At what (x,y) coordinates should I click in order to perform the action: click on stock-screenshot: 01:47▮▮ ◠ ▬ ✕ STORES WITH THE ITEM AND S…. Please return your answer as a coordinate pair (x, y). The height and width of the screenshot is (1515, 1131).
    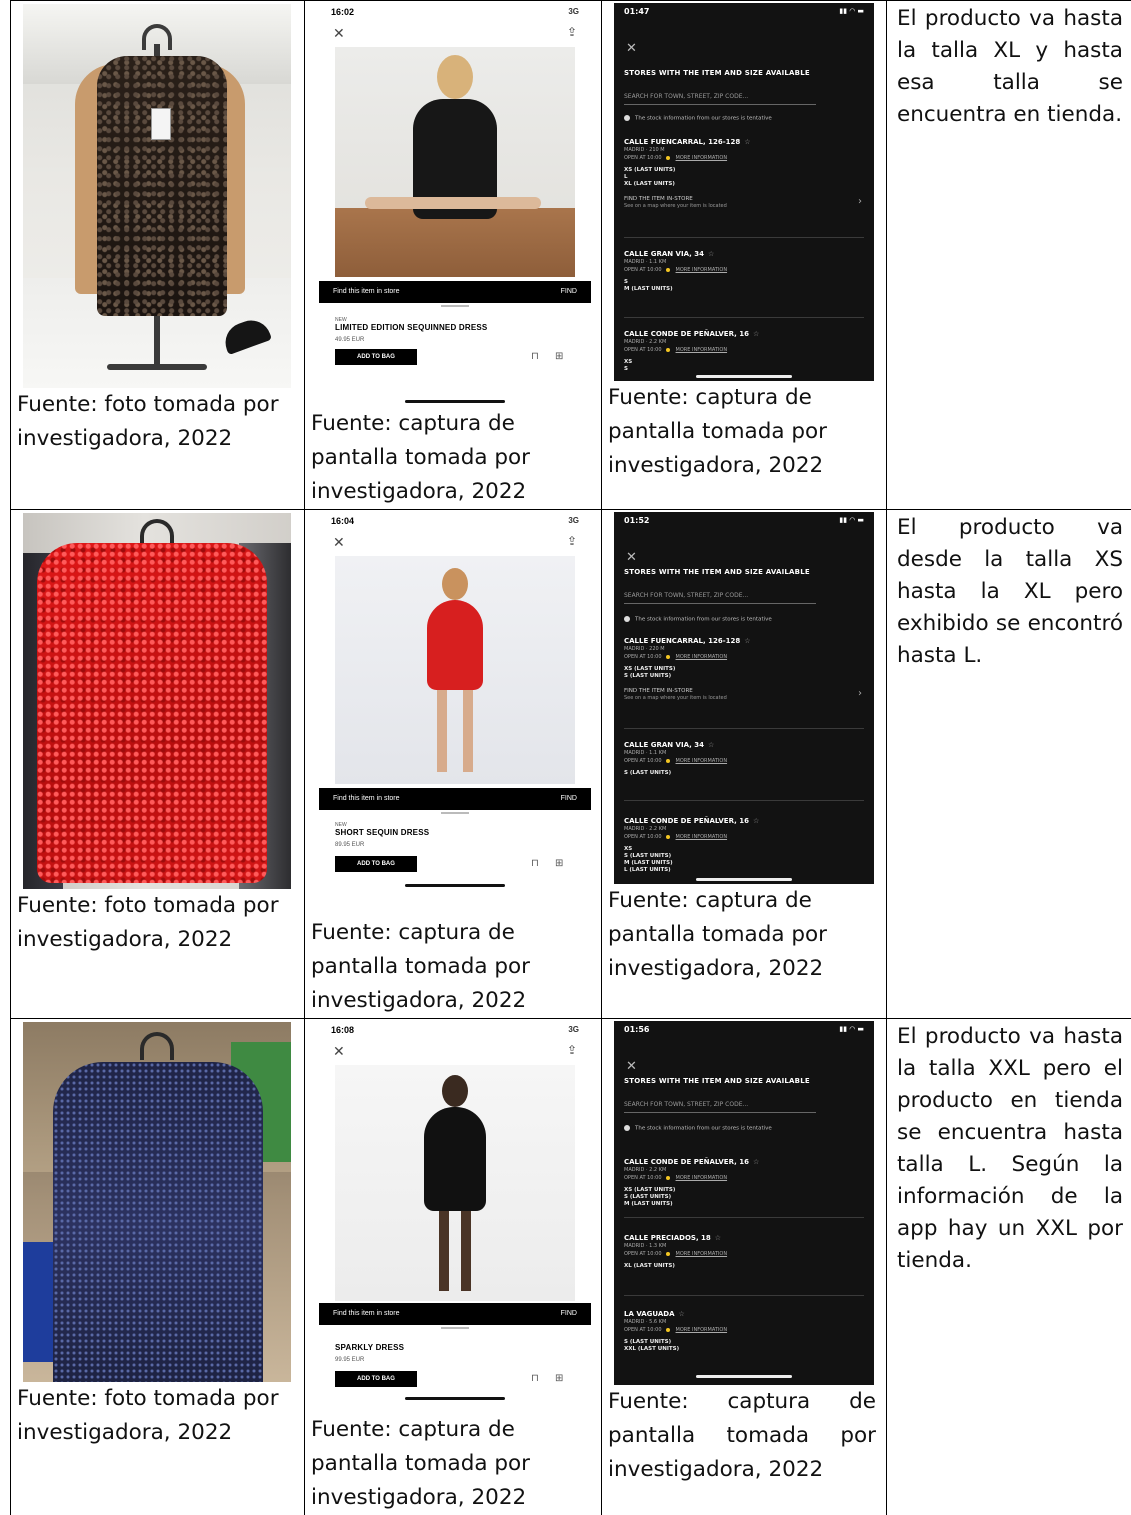
    Looking at the image, I should click on (744, 192).